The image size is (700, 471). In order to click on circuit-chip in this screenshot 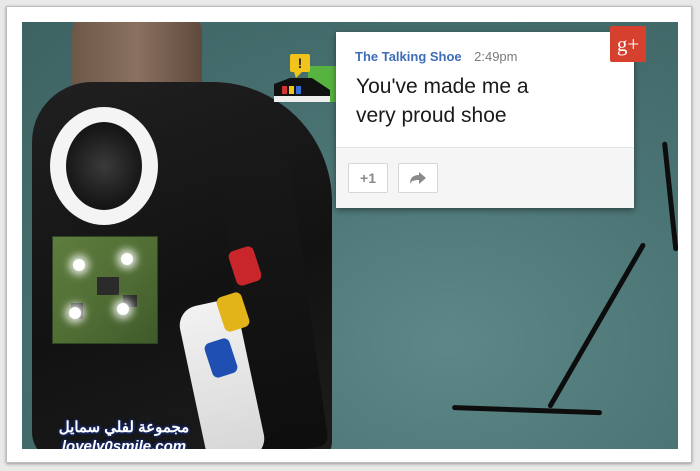, I will do `click(108, 286)`.